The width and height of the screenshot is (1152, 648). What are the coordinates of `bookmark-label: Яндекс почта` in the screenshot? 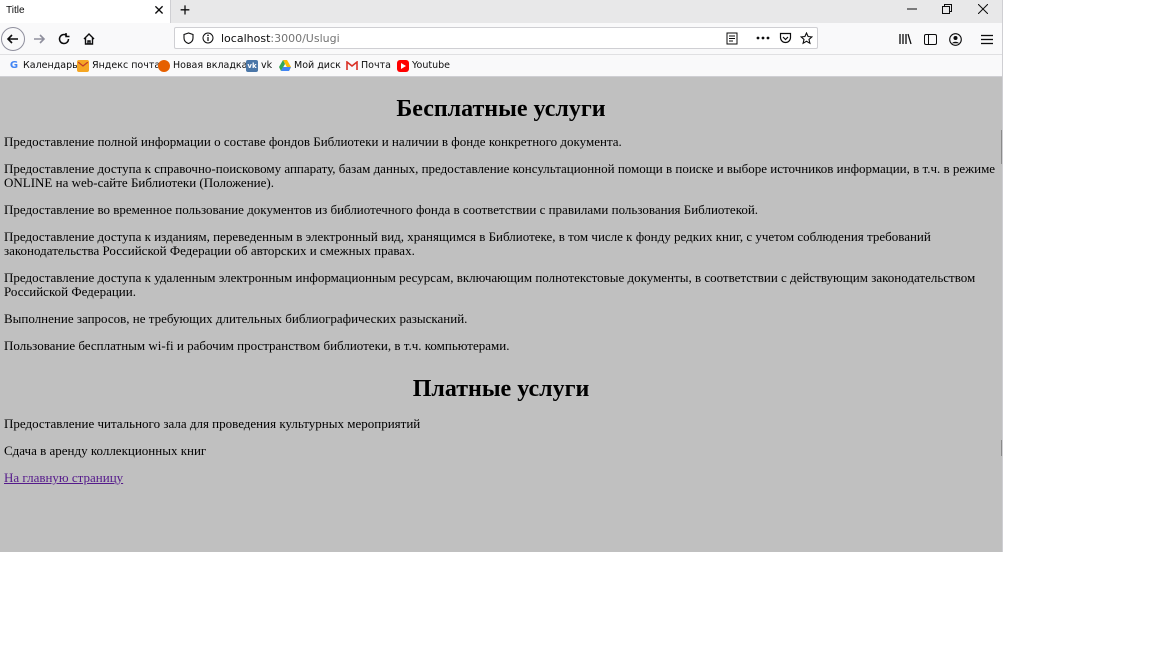 It's located at (126, 65).